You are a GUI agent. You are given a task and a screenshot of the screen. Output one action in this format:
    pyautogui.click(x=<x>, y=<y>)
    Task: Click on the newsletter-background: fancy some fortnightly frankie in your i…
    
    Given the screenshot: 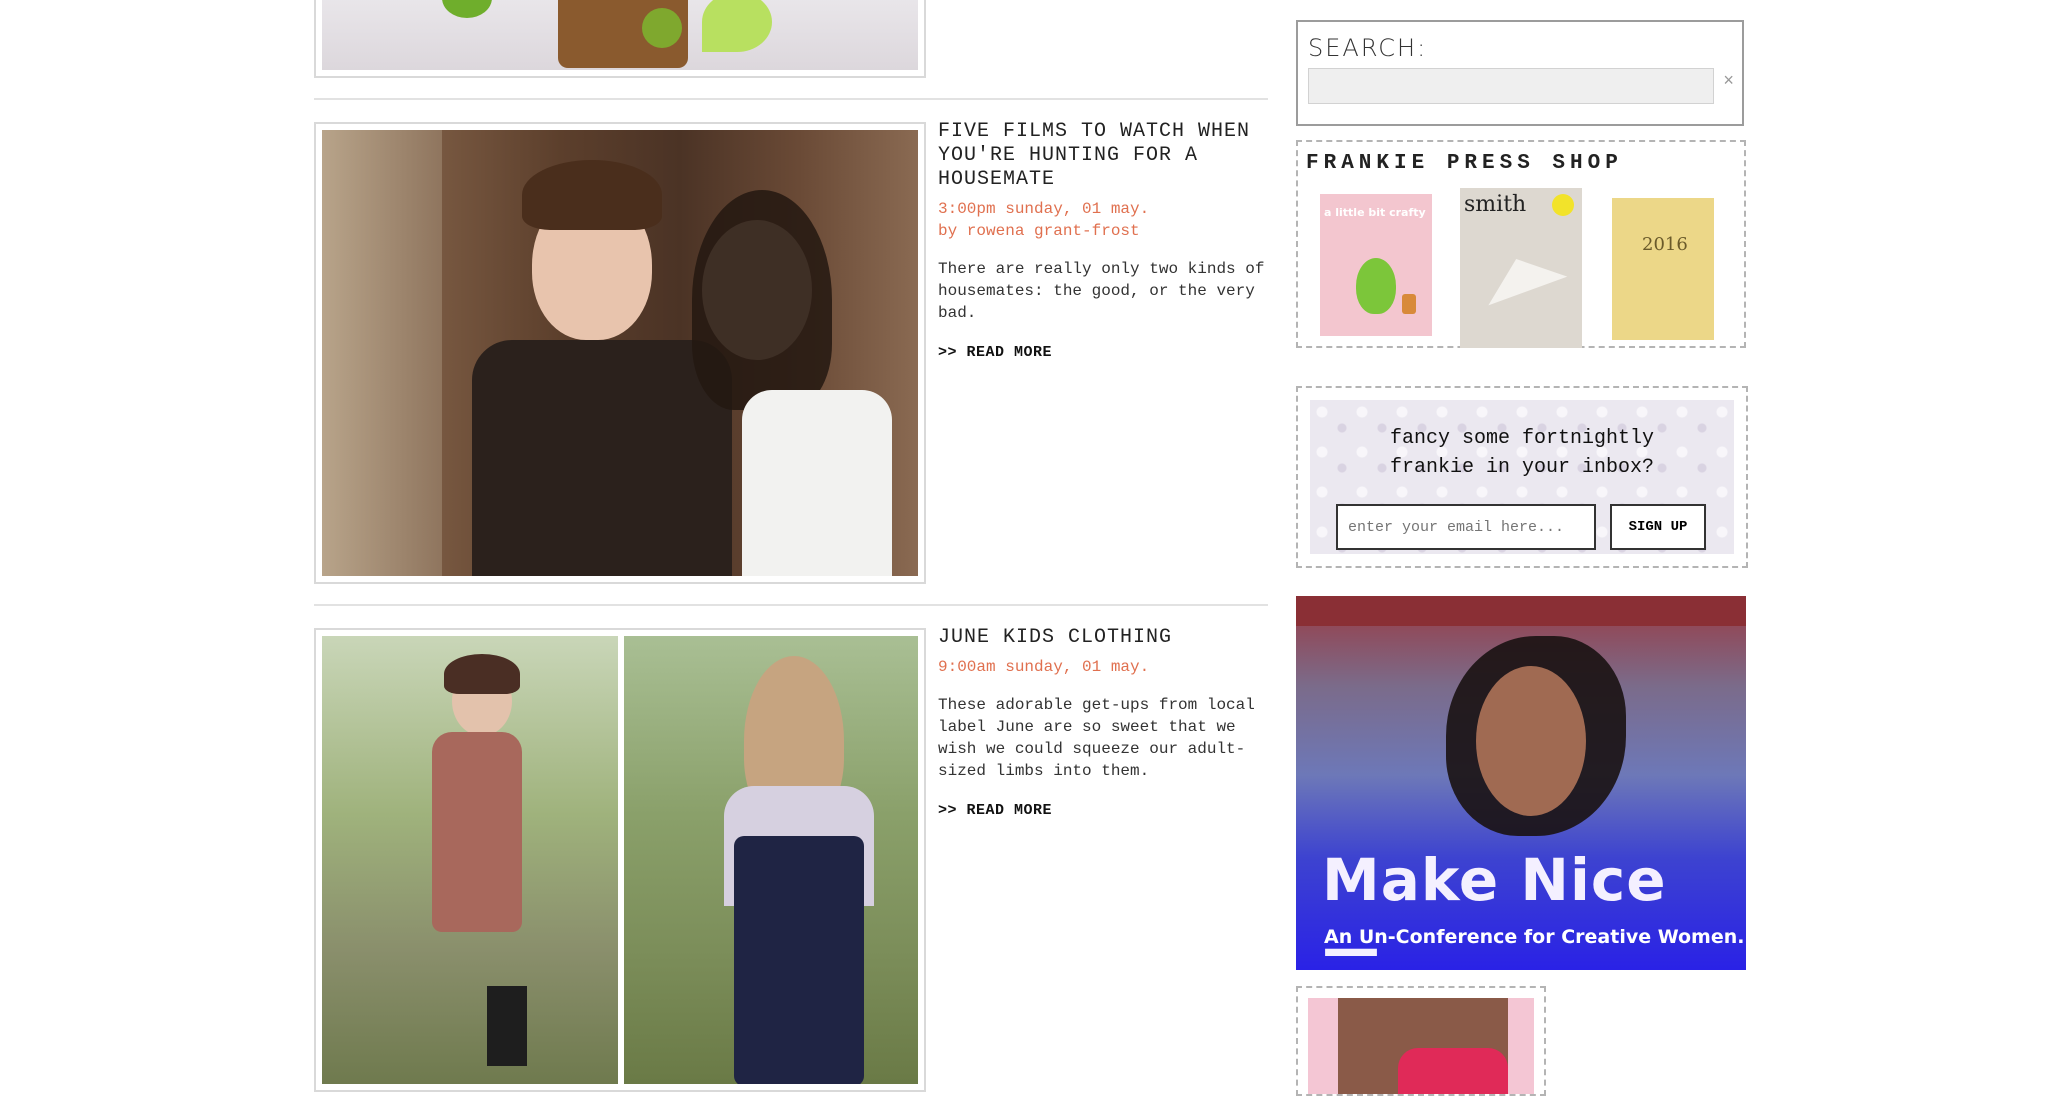 What is the action you would take?
    pyautogui.click(x=1522, y=477)
    